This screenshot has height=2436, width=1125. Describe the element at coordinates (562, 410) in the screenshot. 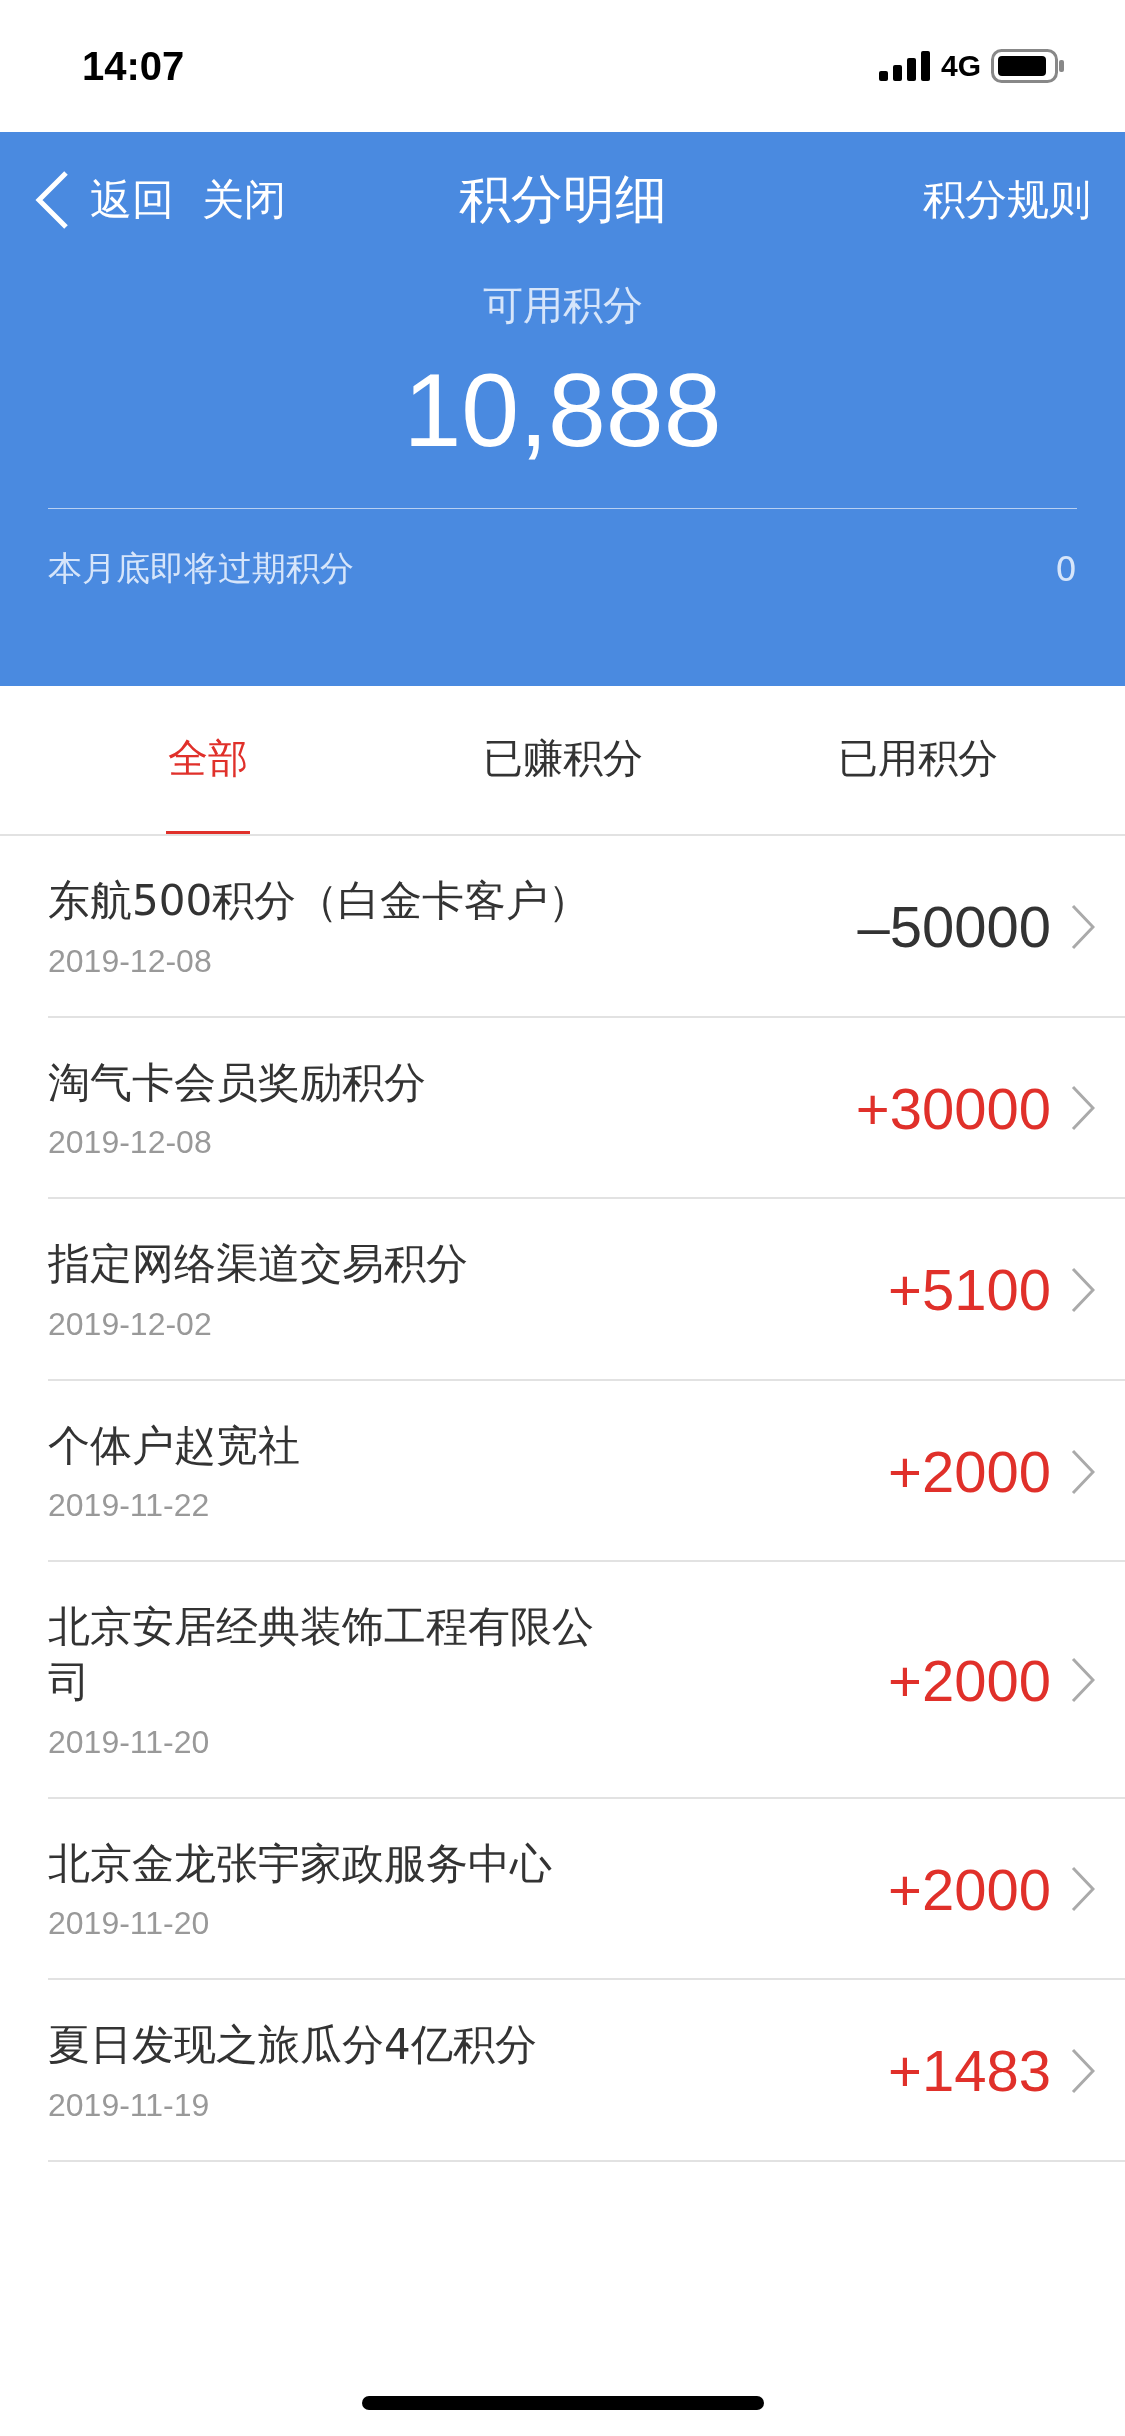

I see `balance-value: 10,888` at that location.